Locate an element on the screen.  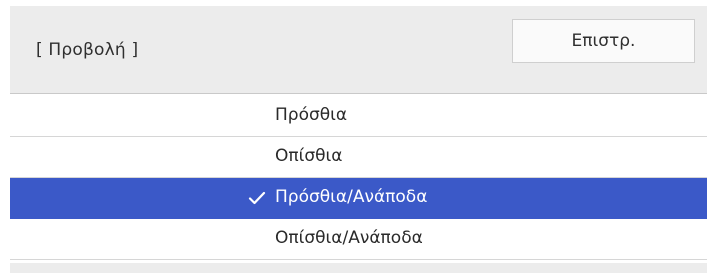
option-label: Οπίσθια/Ανάποδα is located at coordinates (349, 238).